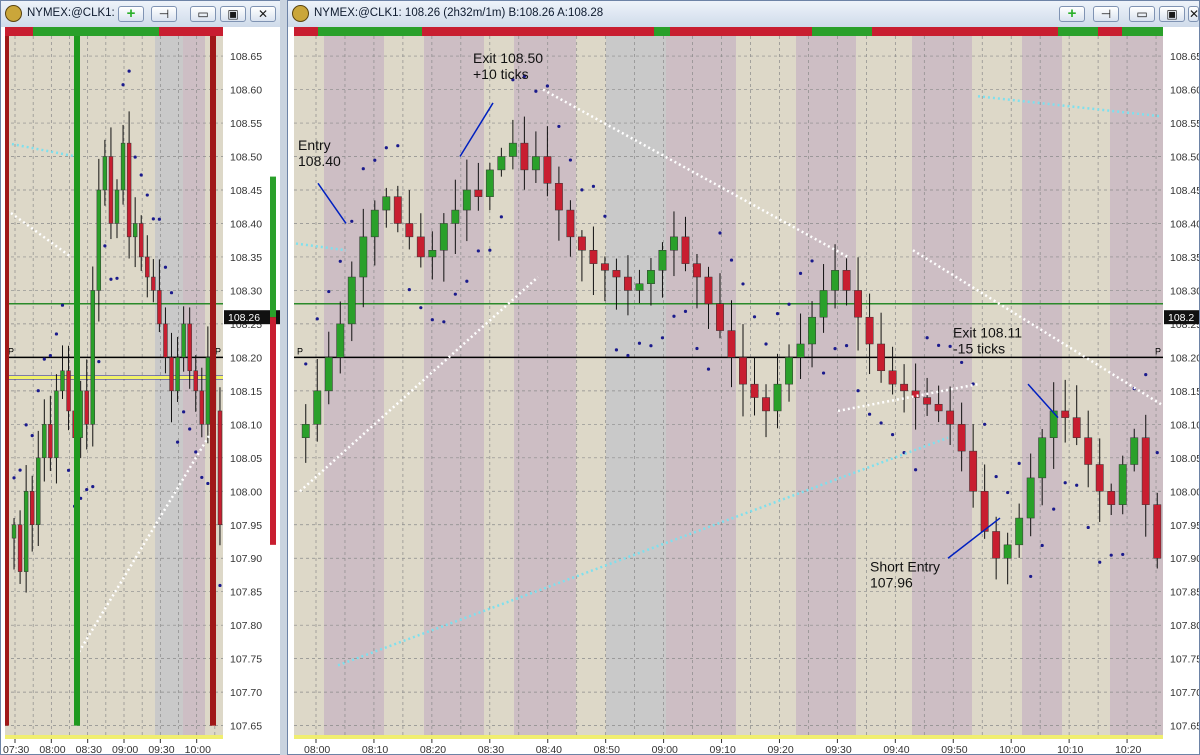 The width and height of the screenshot is (1200, 755). I want to click on y-tick-label: 107.65, so click(1185, 727).